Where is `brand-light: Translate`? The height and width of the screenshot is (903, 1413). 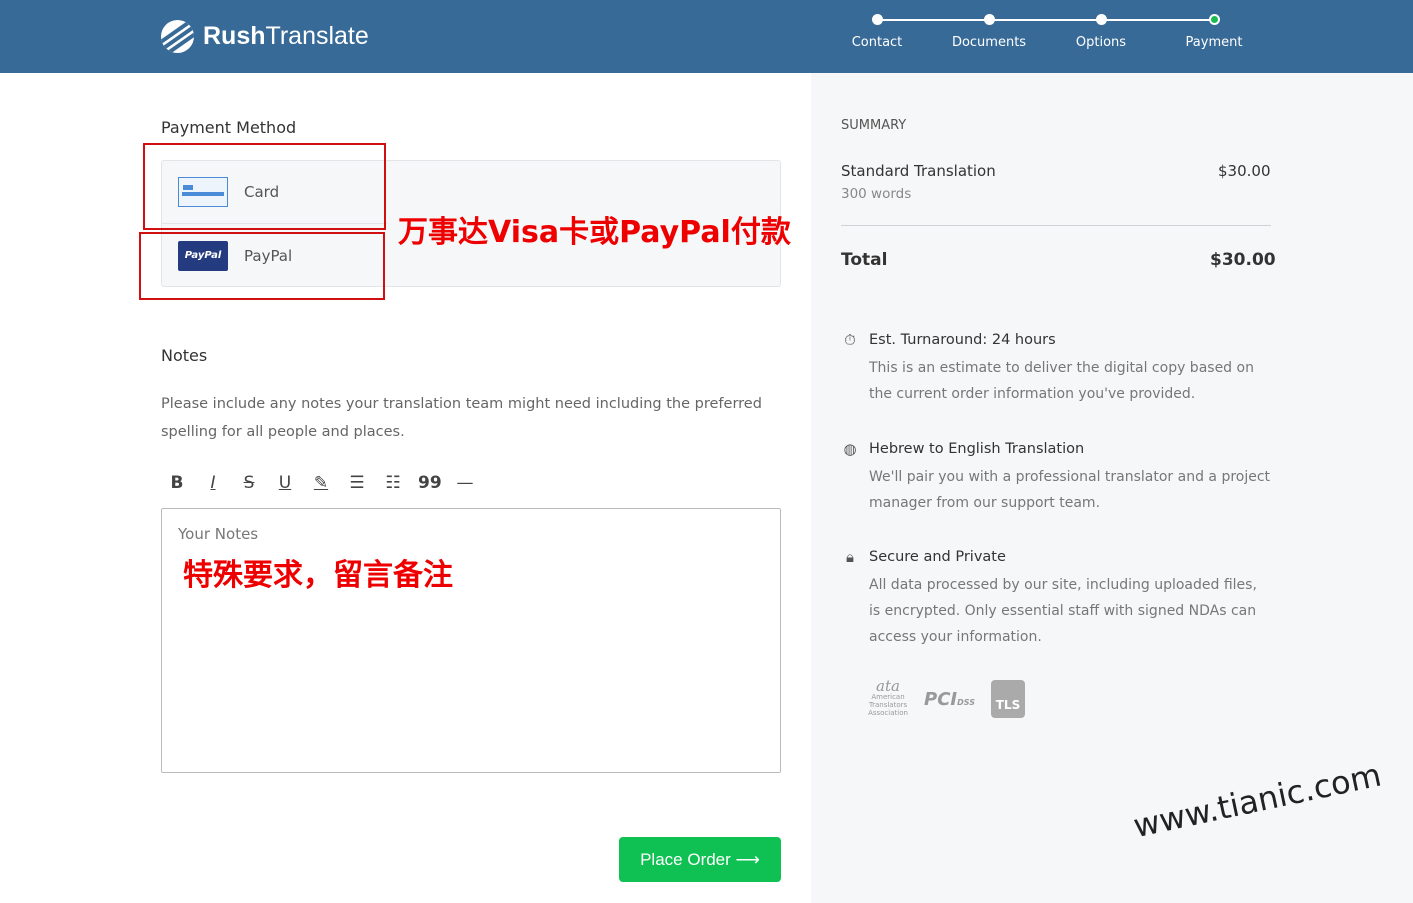 brand-light: Translate is located at coordinates (317, 36).